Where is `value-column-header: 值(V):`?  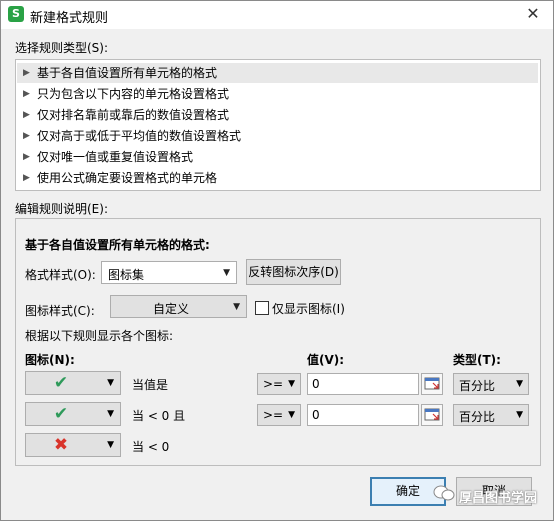
value-column-header: 值(V): is located at coordinates (326, 360).